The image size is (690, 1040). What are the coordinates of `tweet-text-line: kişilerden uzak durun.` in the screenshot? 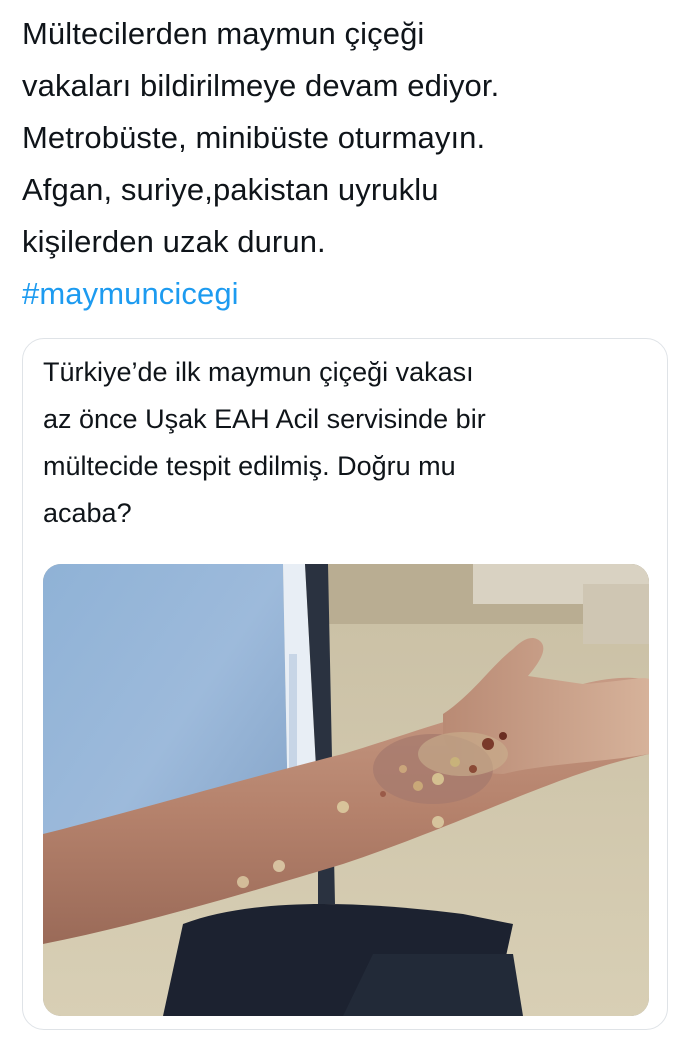 It's located at (174, 241).